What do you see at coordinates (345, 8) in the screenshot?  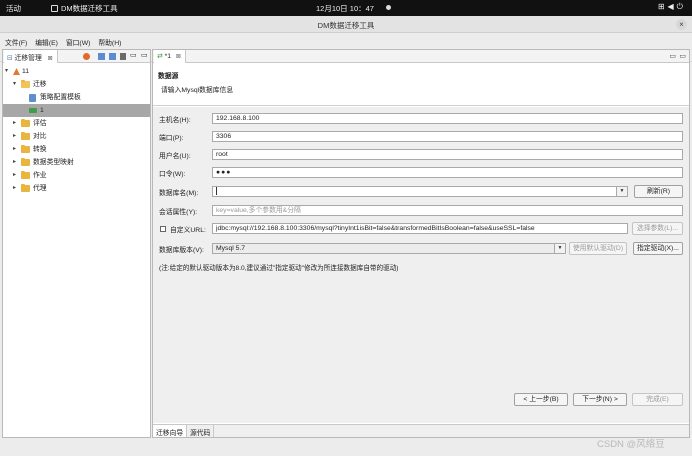 I see `clock: 12月10日 10：47` at bounding box center [345, 8].